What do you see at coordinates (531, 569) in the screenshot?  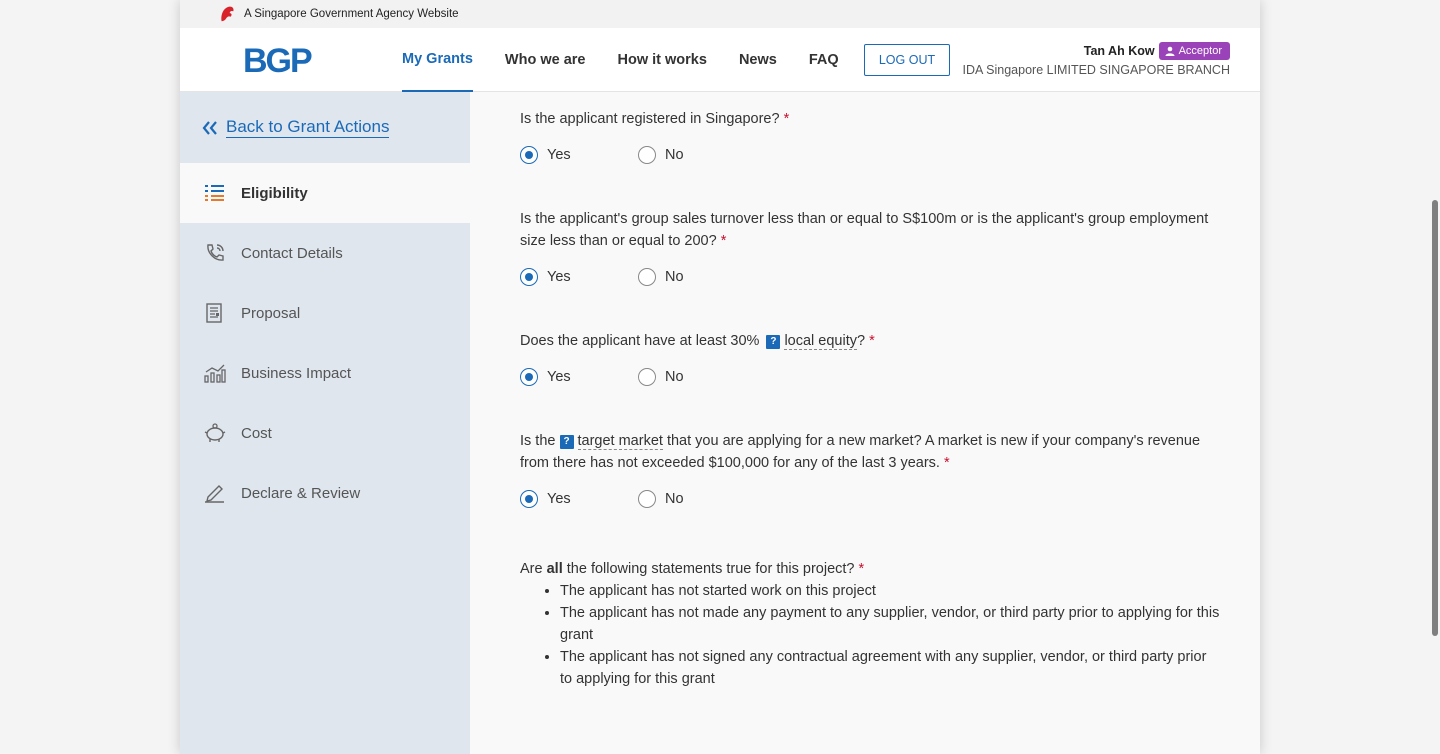 I see `question-text: Are` at bounding box center [531, 569].